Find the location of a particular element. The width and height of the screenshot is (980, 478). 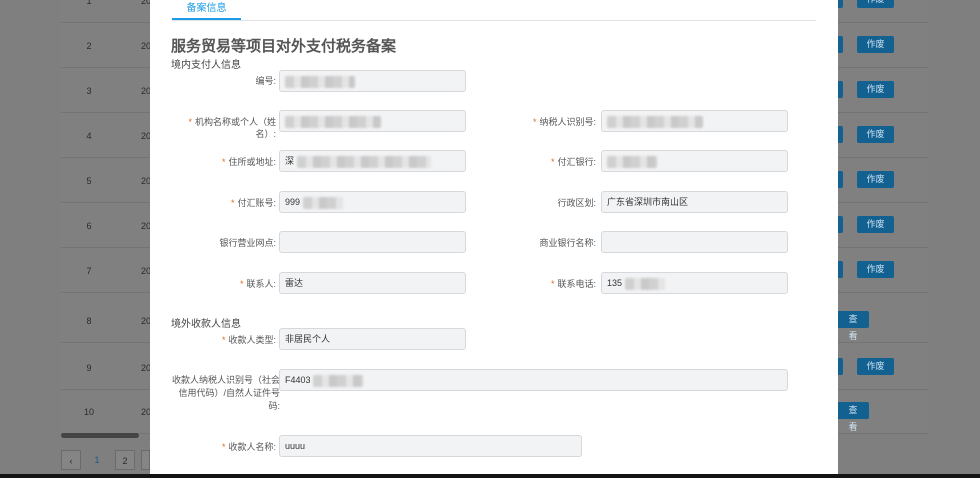

address-value: 深 is located at coordinates (290, 161).